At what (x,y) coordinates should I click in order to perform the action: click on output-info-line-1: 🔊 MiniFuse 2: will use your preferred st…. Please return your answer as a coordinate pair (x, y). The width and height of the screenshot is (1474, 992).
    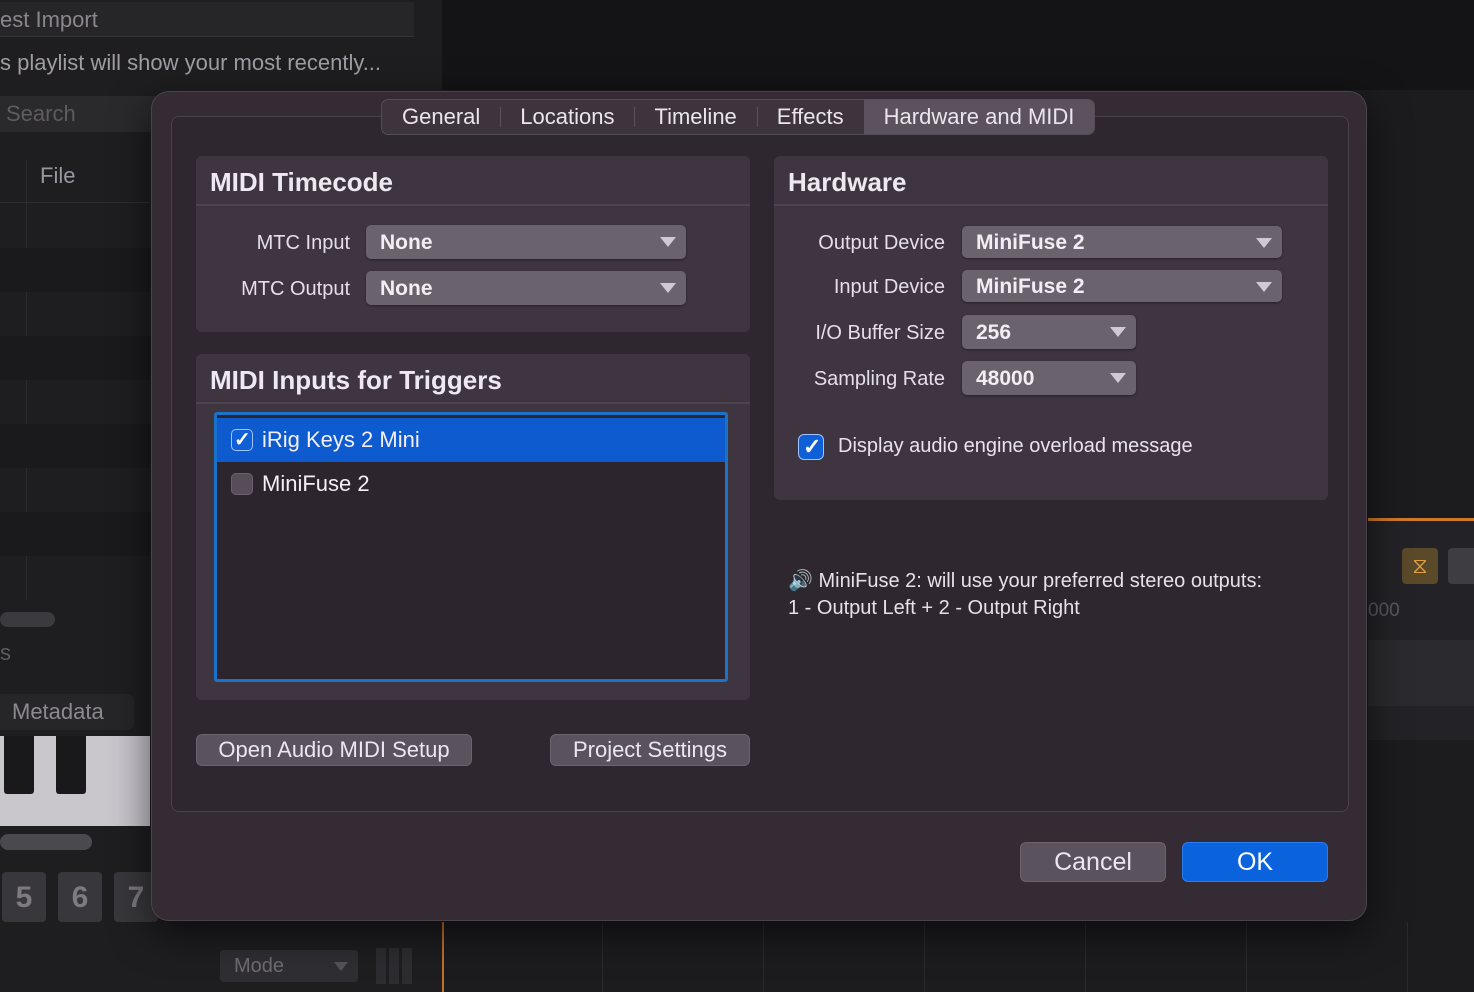
    Looking at the image, I should click on (1025, 581).